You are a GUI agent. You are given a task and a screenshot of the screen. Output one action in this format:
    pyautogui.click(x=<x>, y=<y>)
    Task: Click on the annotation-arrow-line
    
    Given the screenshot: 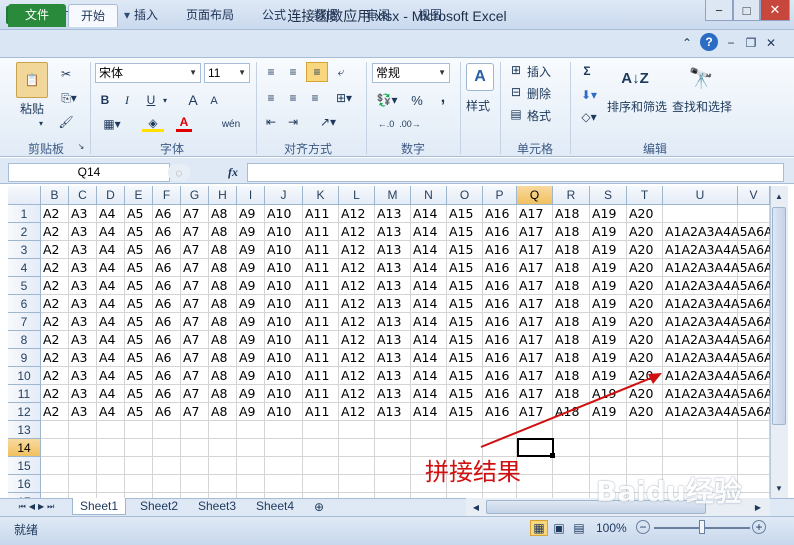 What is the action you would take?
    pyautogui.click(x=568, y=411)
    